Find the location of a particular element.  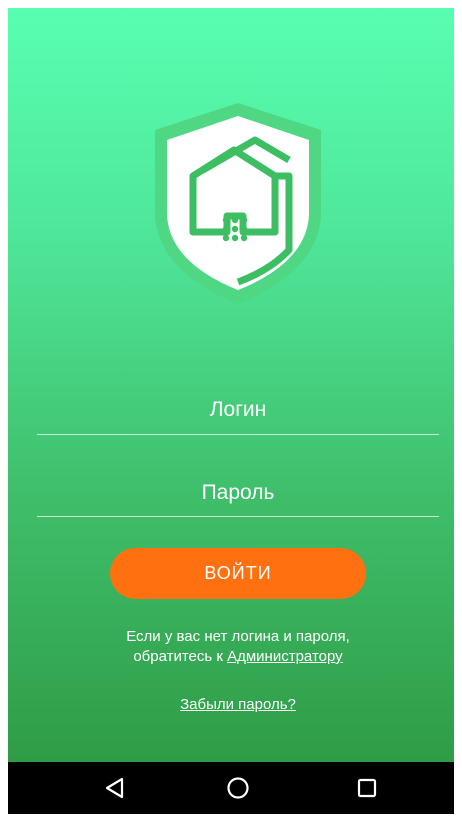

android-nav-bar is located at coordinates (231, 788).